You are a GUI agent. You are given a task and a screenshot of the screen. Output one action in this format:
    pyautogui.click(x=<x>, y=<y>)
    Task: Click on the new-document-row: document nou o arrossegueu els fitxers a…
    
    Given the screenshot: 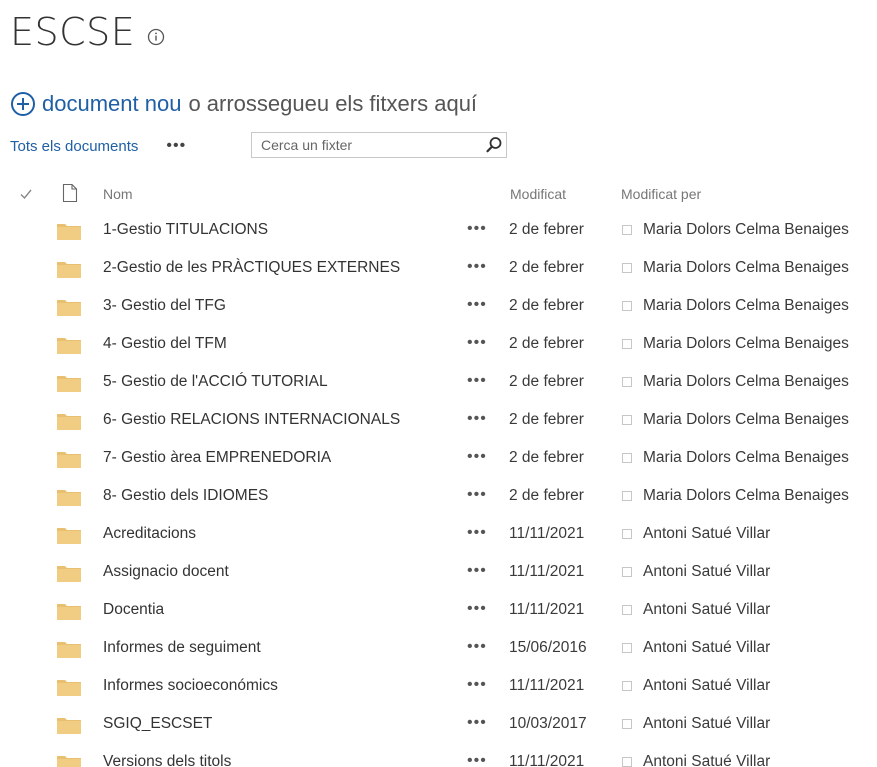 What is the action you would take?
    pyautogui.click(x=243, y=104)
    